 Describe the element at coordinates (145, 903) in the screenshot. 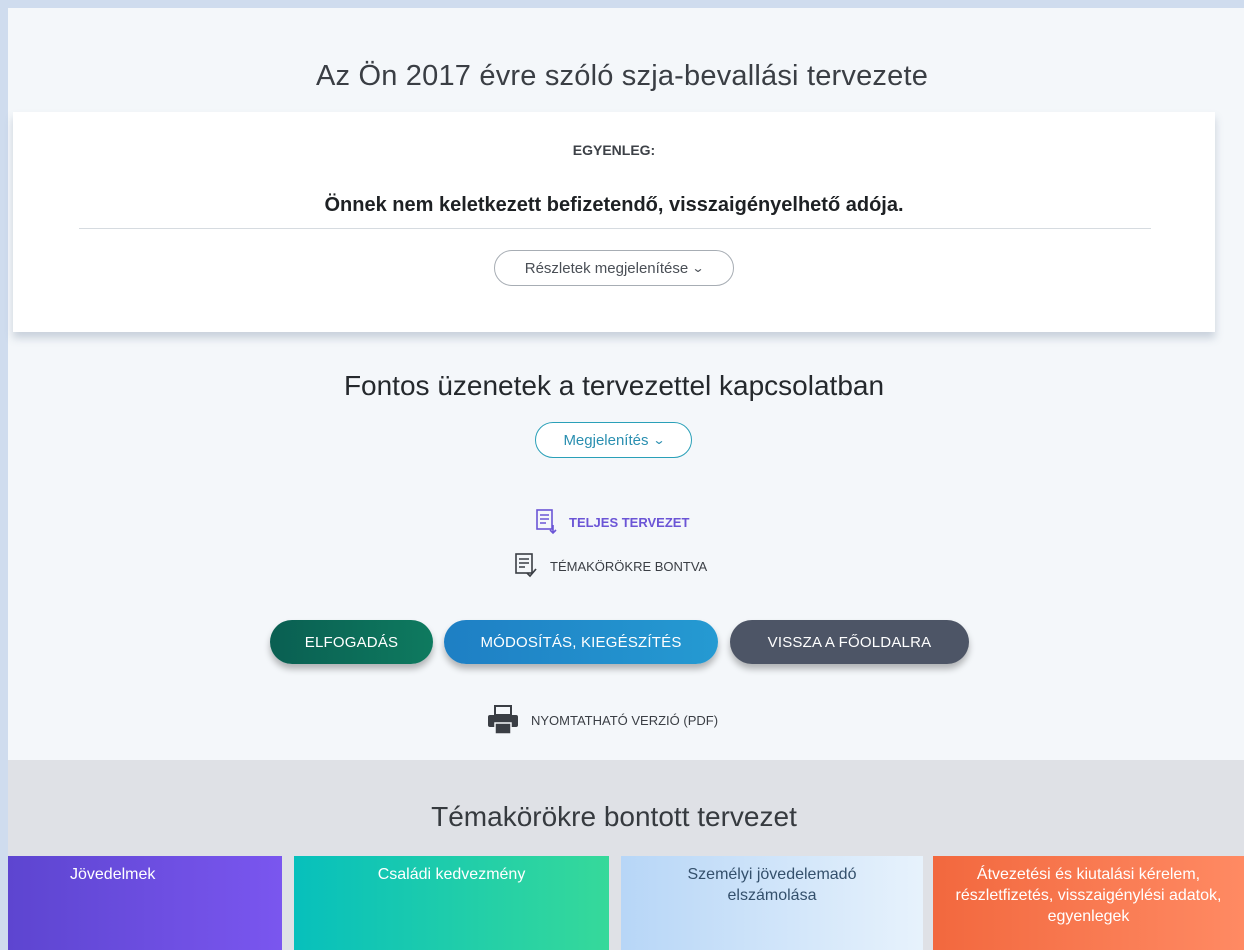

I see `topic-tile-income: Jövedelmek` at that location.